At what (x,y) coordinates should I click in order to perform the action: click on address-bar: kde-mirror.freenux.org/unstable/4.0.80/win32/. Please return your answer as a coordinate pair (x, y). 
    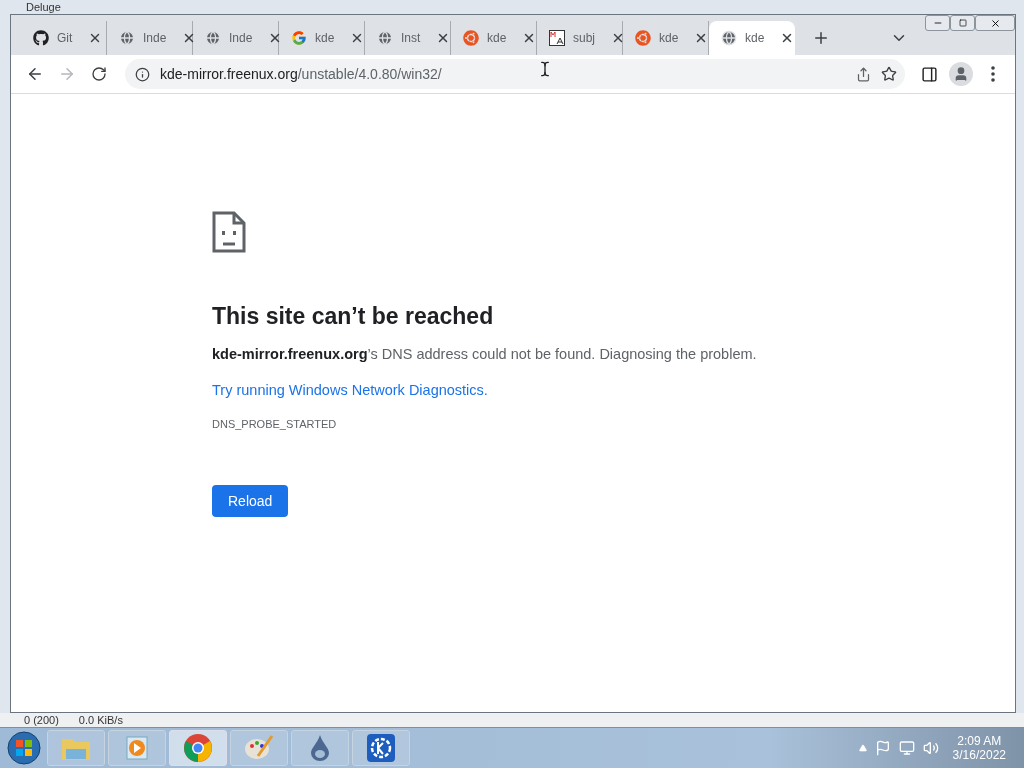
    Looking at the image, I should click on (515, 74).